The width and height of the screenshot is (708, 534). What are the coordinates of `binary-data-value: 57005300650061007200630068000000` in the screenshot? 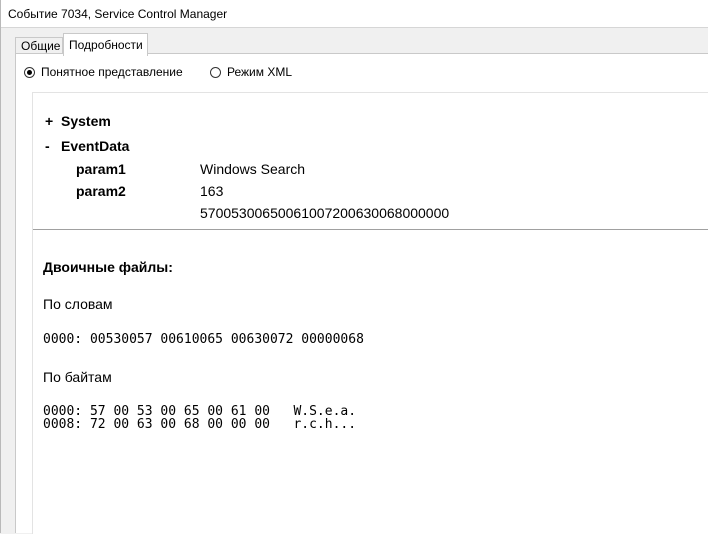 It's located at (325, 213).